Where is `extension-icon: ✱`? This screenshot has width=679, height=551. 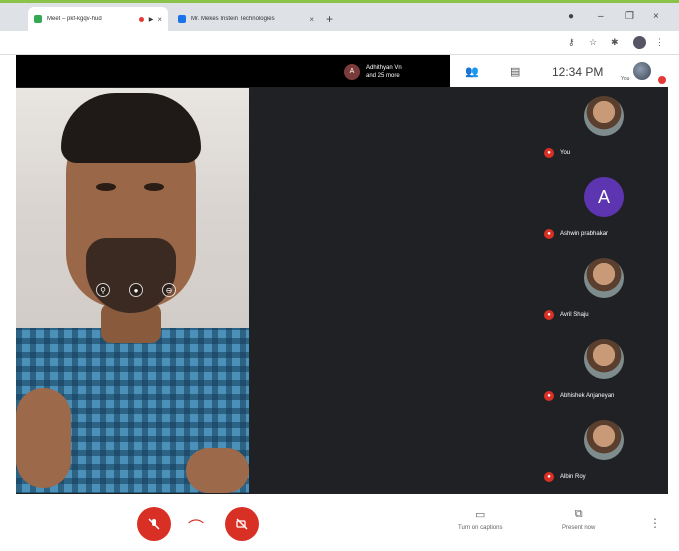
extension-icon: ✱ is located at coordinates (615, 42).